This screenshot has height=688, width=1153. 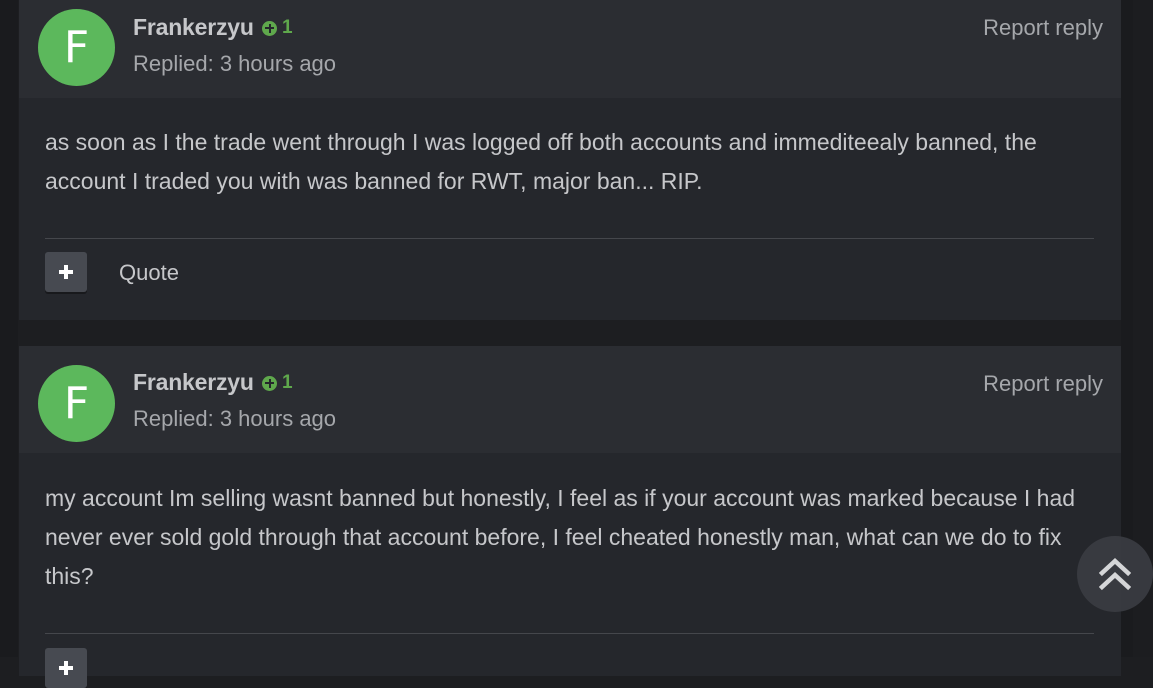 I want to click on double-chevron-up-icon, so click(x=1115, y=574).